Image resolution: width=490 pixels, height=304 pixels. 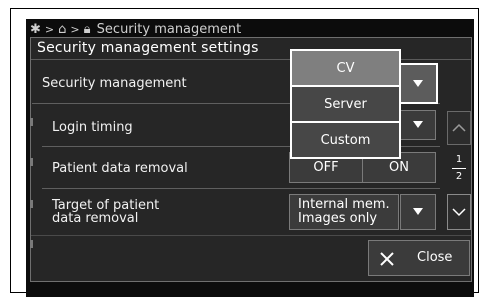 I want to click on page-indicator: 1 2, so click(x=459, y=168).